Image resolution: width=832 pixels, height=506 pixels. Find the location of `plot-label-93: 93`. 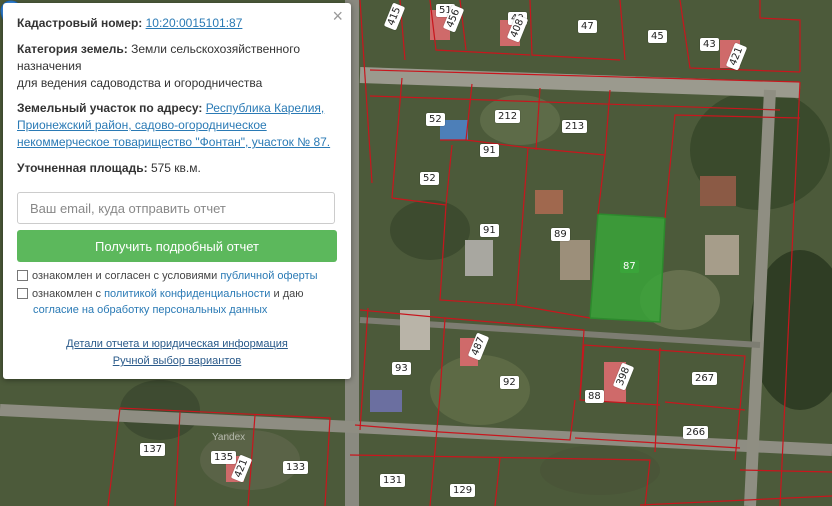

plot-label-93: 93 is located at coordinates (401, 368).